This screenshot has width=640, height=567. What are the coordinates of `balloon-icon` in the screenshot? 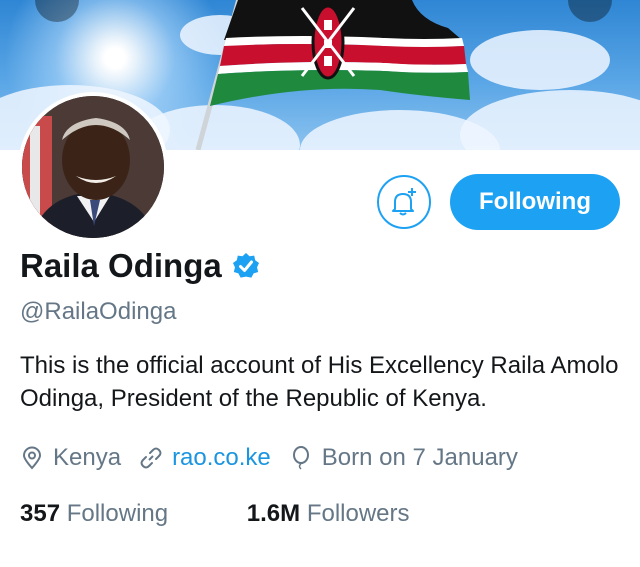 It's located at (300, 458).